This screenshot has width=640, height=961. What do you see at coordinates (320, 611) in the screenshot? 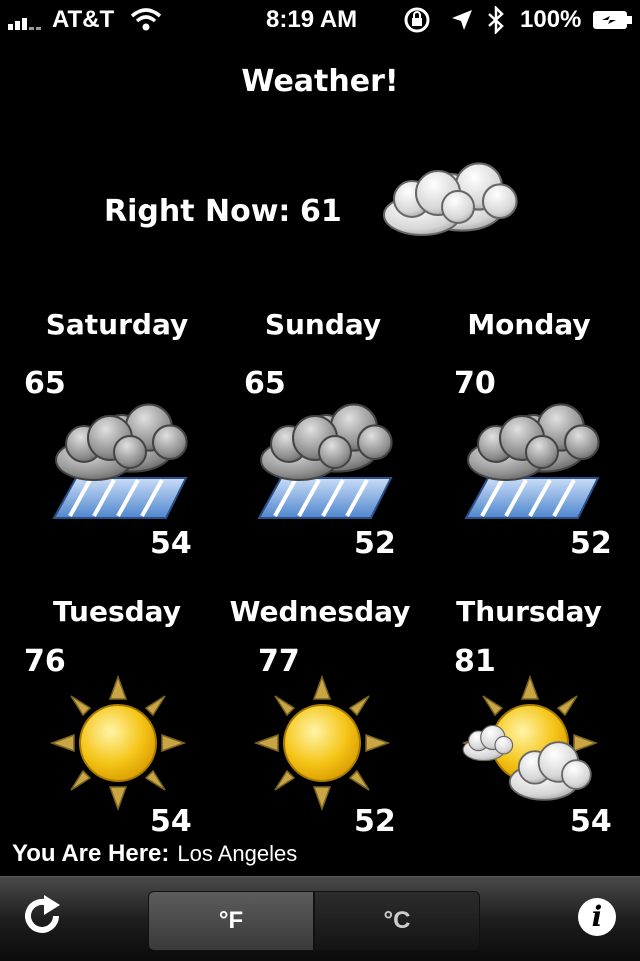
I see `forecast-day-name: Wednesday` at bounding box center [320, 611].